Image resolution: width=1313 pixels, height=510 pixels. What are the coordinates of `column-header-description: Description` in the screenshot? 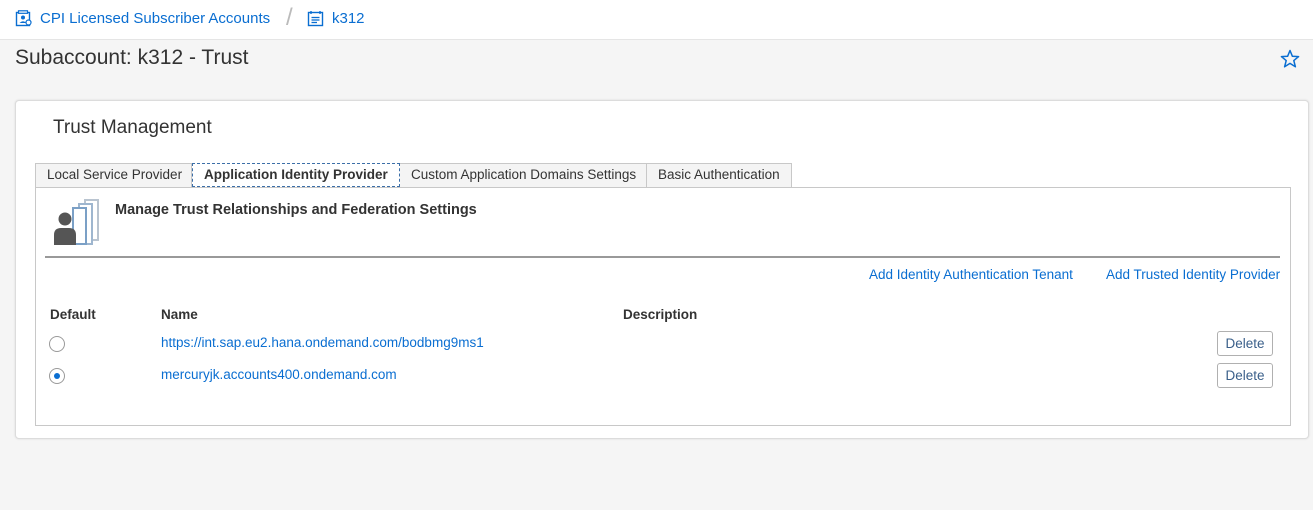 It's located at (660, 314).